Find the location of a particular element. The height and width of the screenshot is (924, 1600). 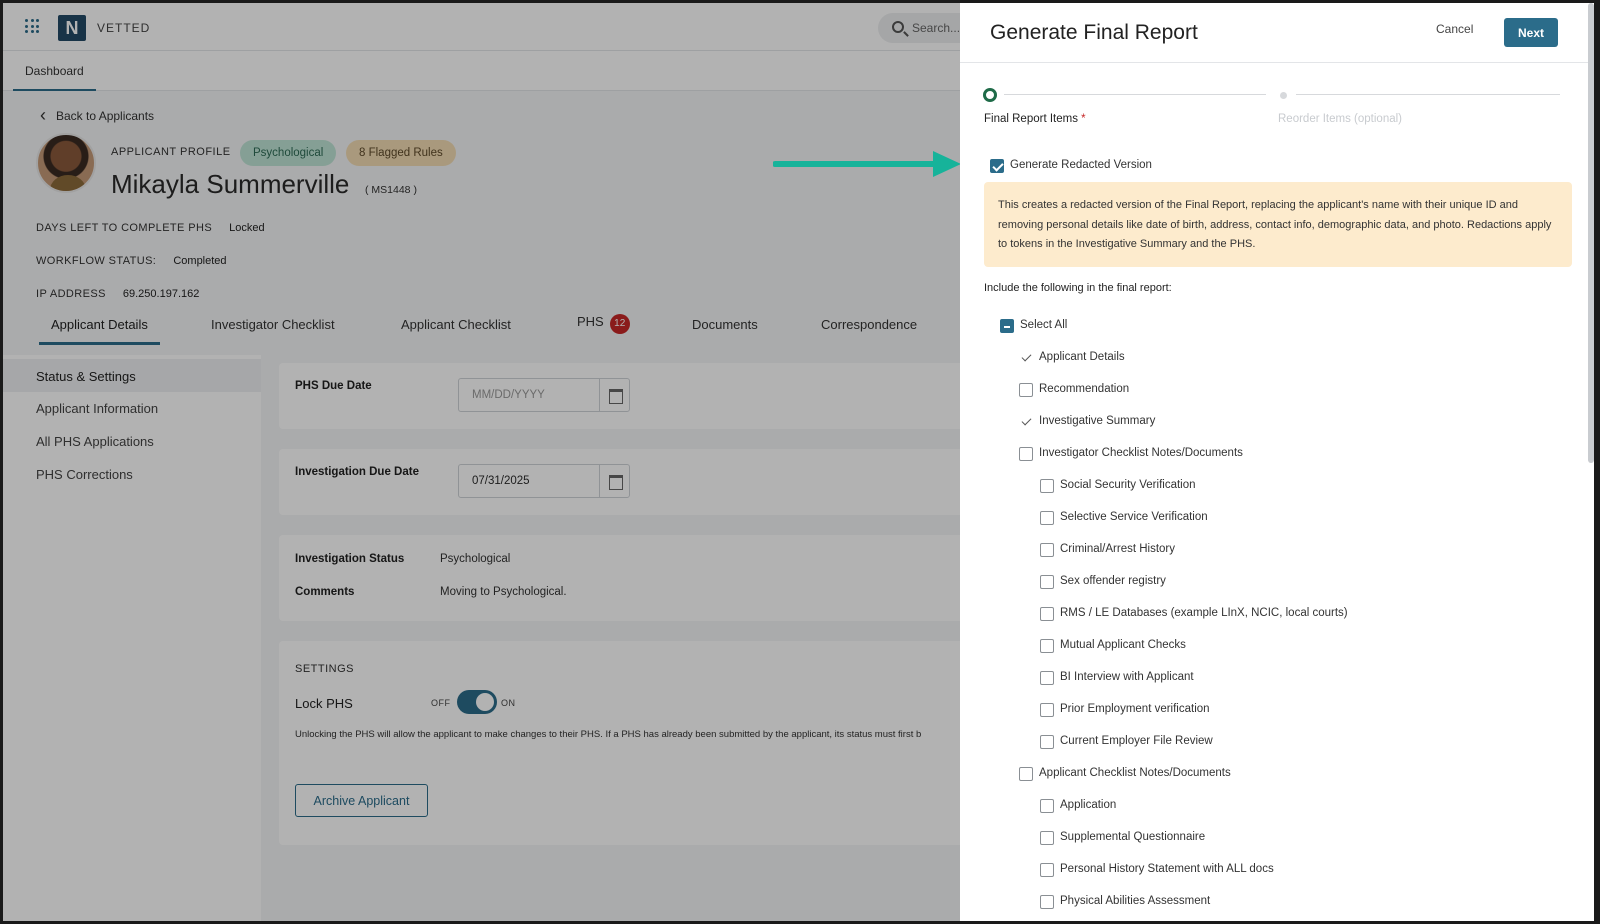

item-label: Application is located at coordinates (1088, 805).